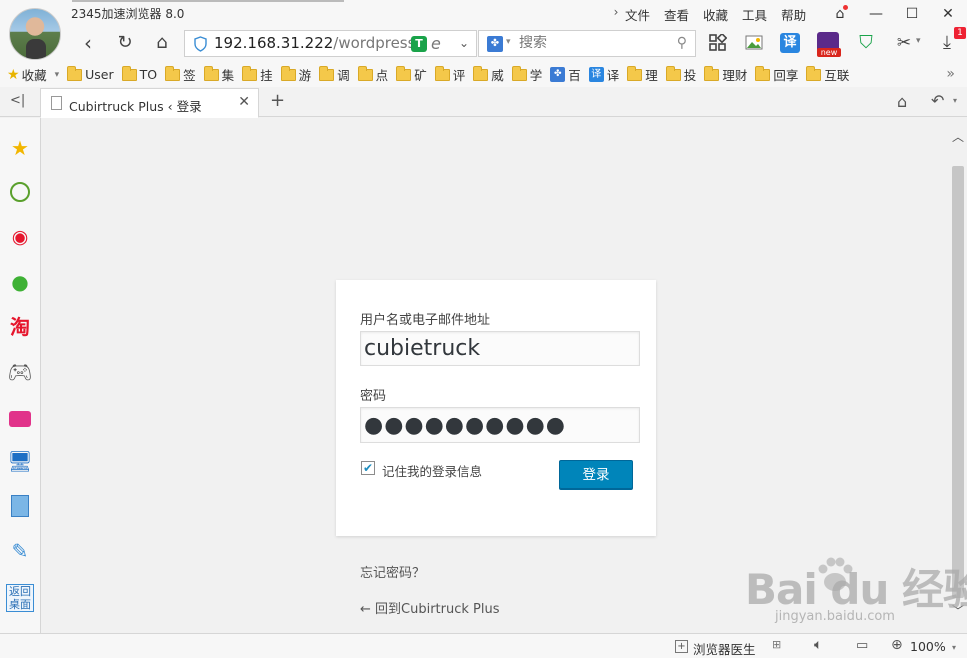  What do you see at coordinates (754, 43) in the screenshot?
I see `image-icon` at bounding box center [754, 43].